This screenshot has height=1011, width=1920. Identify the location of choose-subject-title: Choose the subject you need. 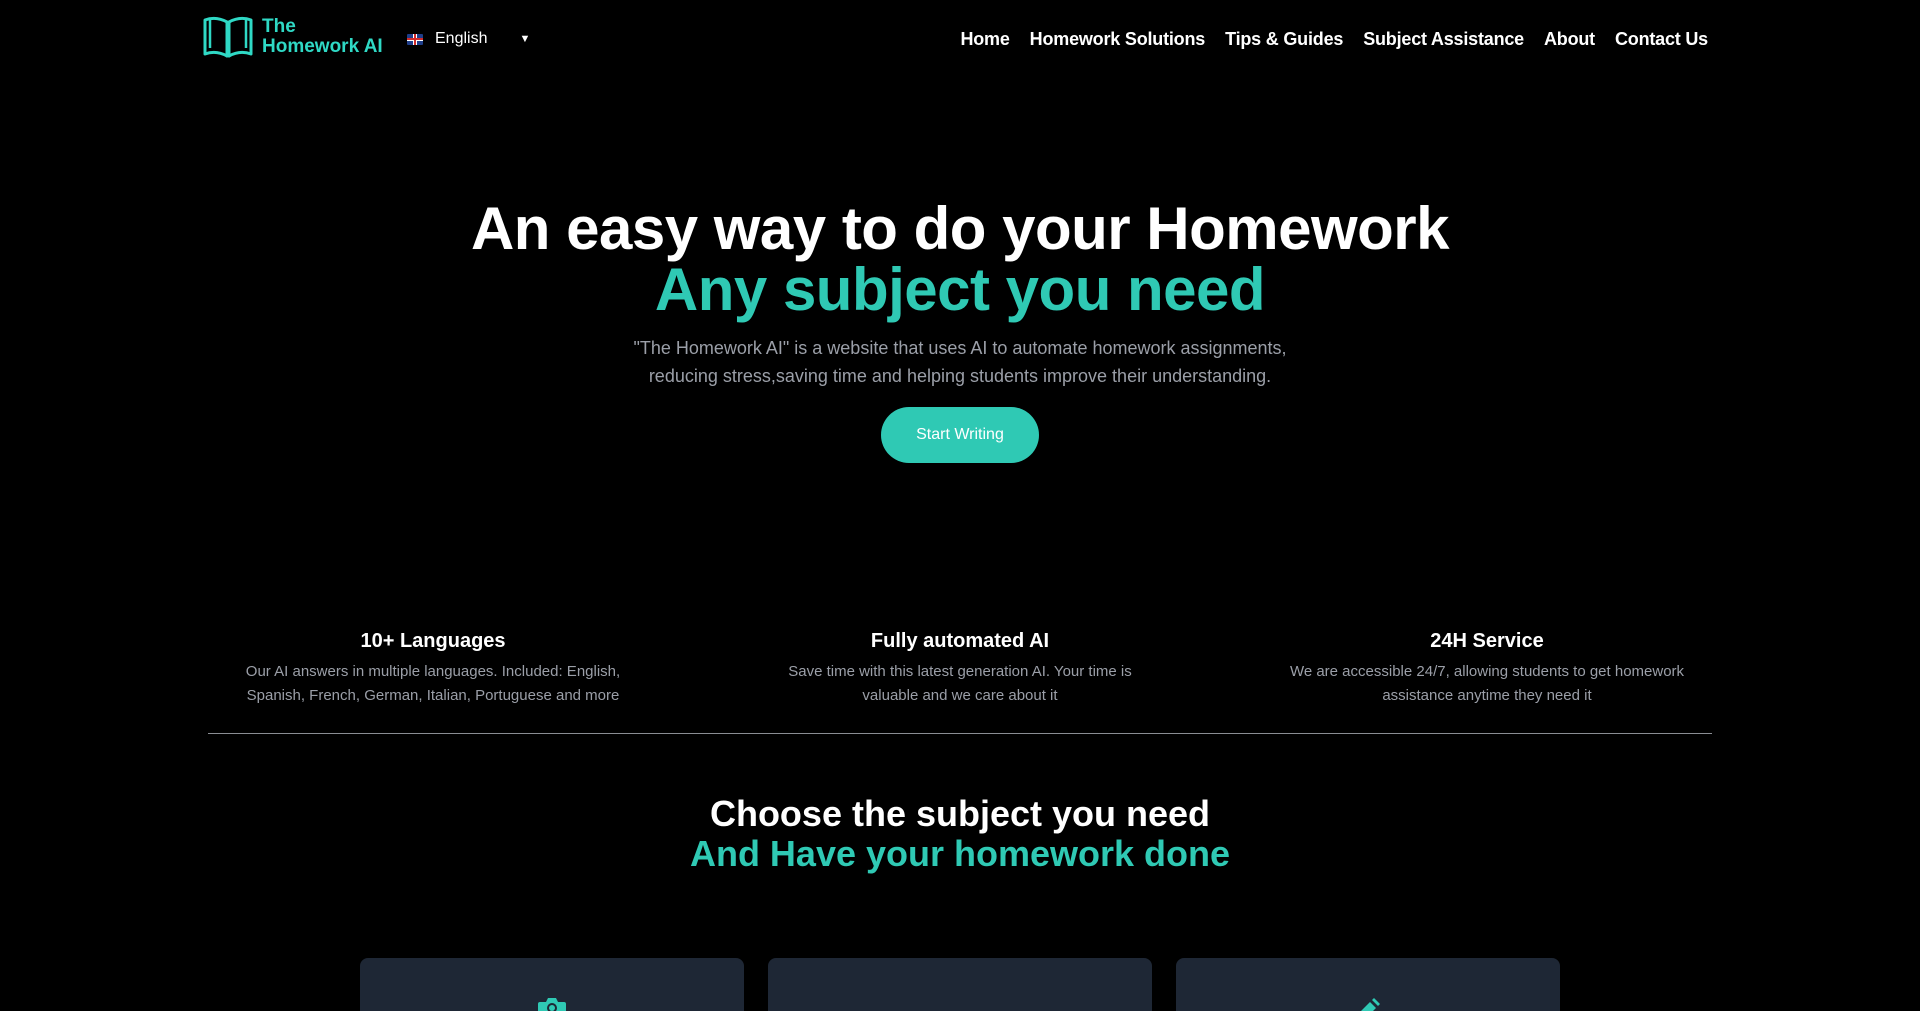
(960, 813).